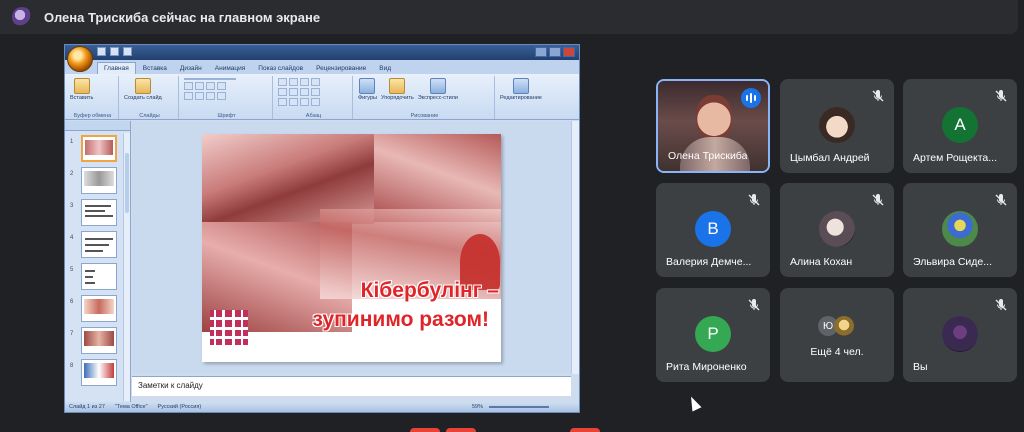 This screenshot has width=1024, height=432. Describe the element at coordinates (87, 407) in the screenshot. I see `slide-counter: Слайд 1 из 27` at that location.